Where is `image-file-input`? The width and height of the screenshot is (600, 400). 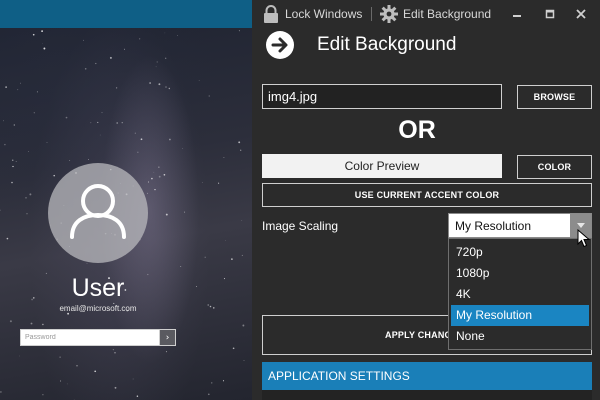 image-file-input is located at coordinates (382, 96).